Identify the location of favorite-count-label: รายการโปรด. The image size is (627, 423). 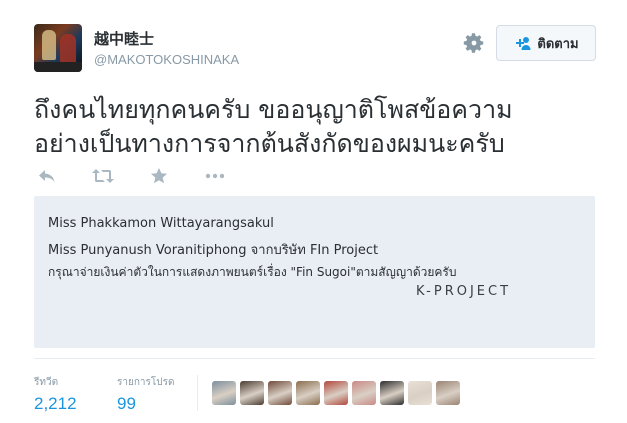
(146, 382).